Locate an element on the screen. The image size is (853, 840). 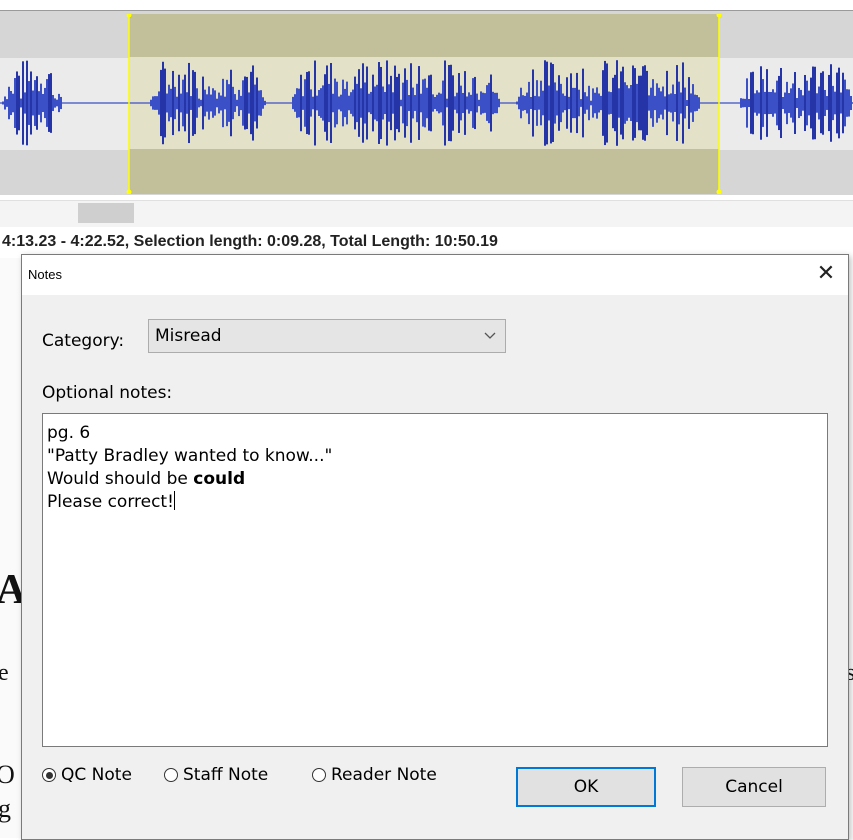
chevron-down-icon is located at coordinates (490, 335).